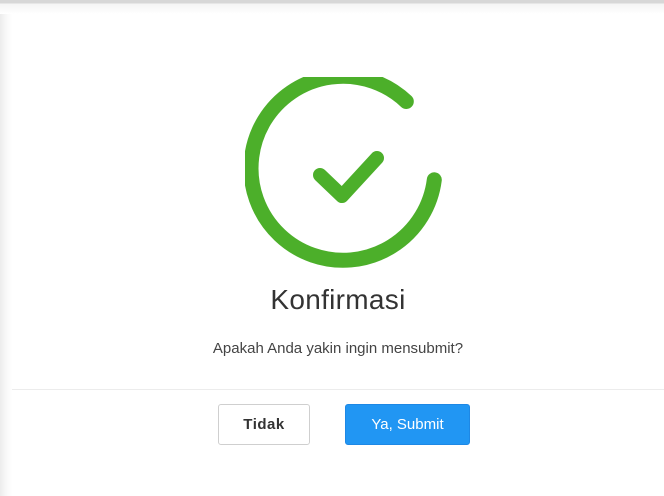 Image resolution: width=664 pixels, height=496 pixels. What do you see at coordinates (338, 348) in the screenshot?
I see `dialog-message: Apakah Anda yakin ingin mensubmit?` at bounding box center [338, 348].